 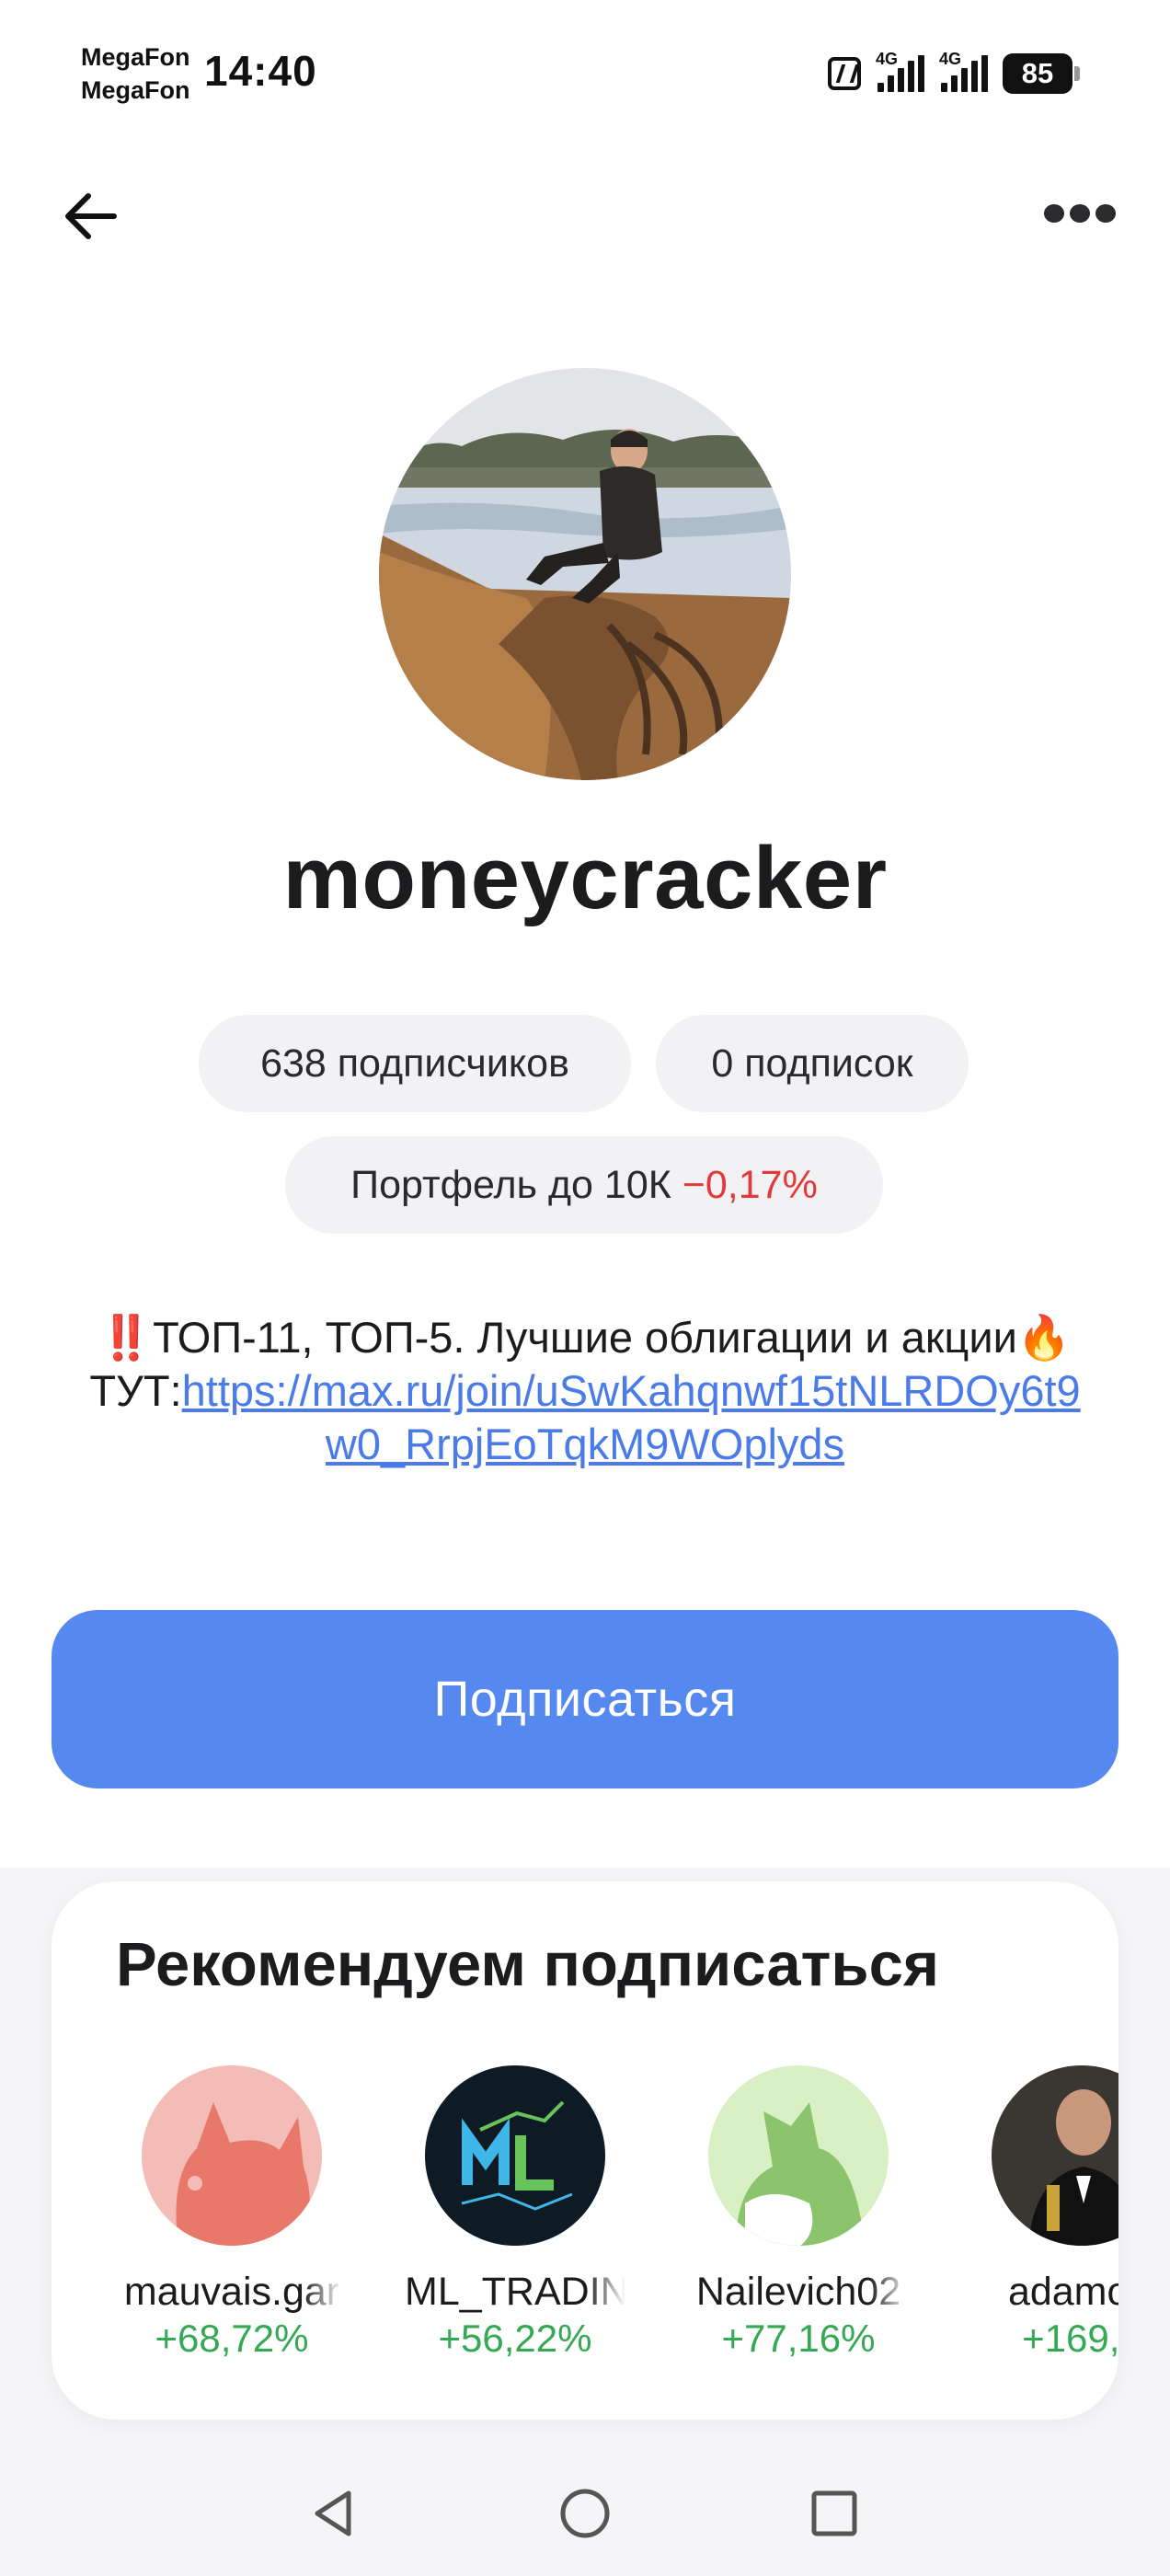 I want to click on bio-link-prefix: ТУТ:, so click(x=135, y=1390).